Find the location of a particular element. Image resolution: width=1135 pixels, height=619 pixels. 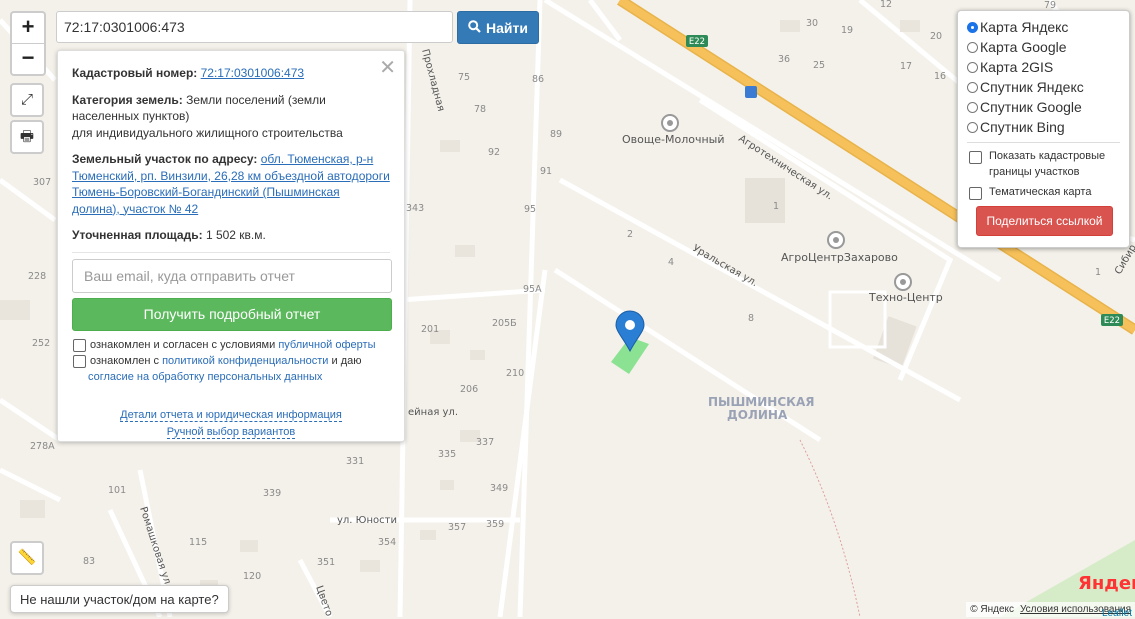

area-label: Уточненная площадь: is located at coordinates (137, 235).